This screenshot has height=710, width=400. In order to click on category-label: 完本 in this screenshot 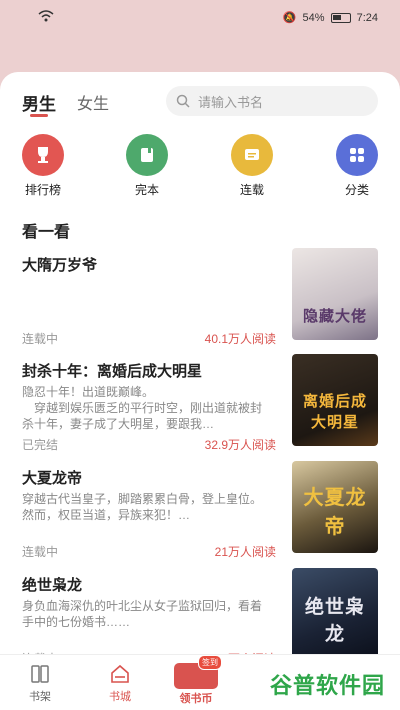, I will do `click(146, 190)`.